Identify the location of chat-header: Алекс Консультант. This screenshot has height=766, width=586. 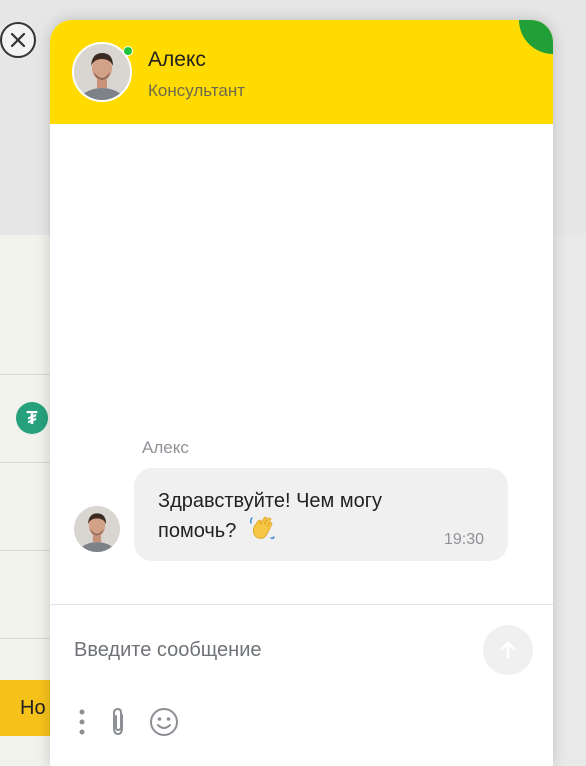
(301, 72).